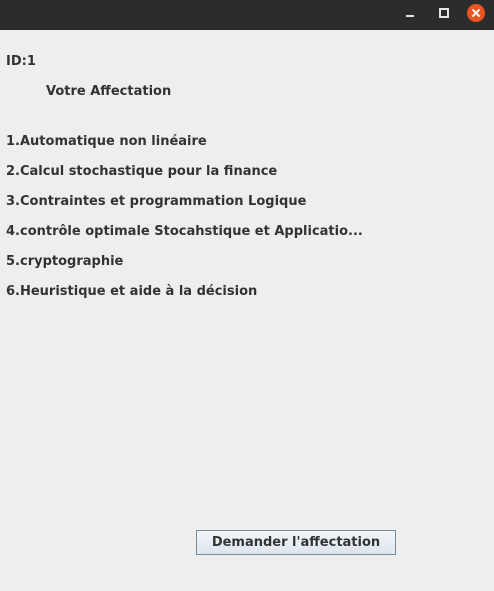  I want to click on maximize-button, so click(444, 13).